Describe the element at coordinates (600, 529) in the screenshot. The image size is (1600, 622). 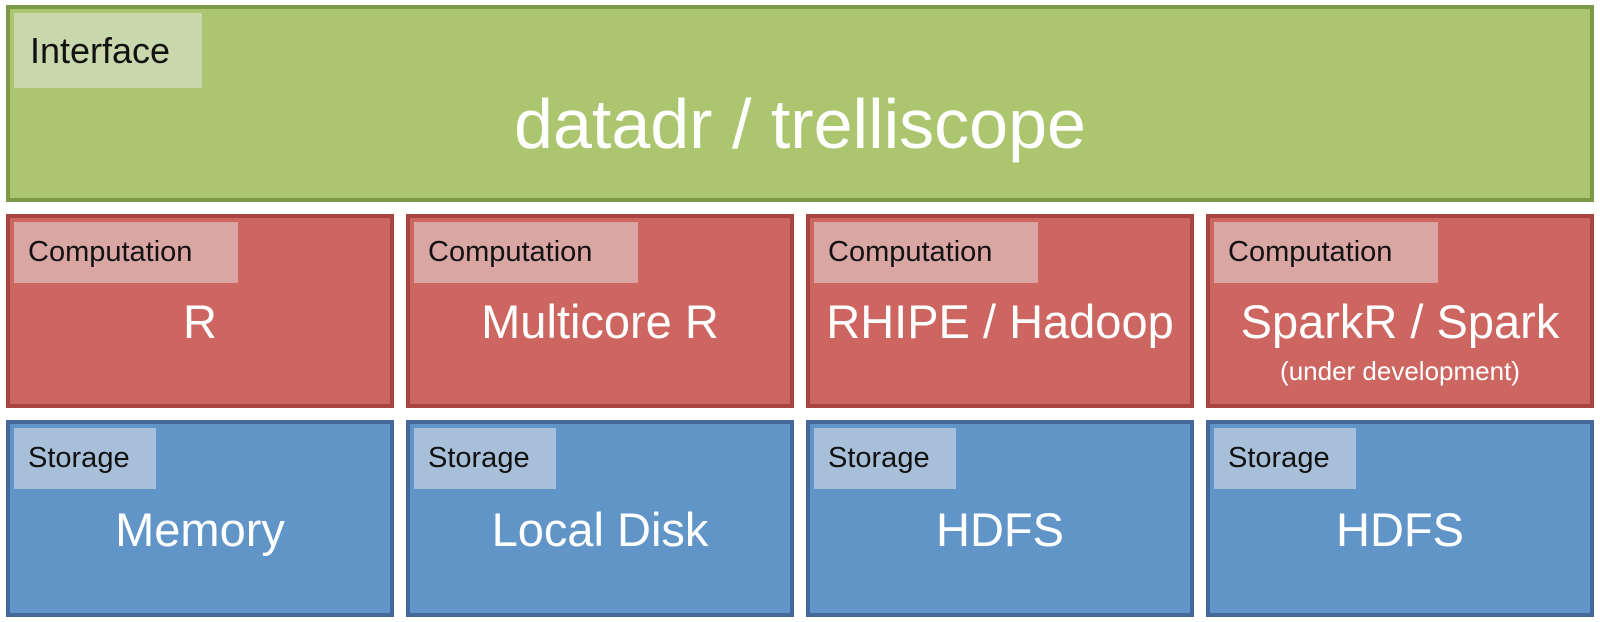
I see `storage-label: Local Disk` at that location.